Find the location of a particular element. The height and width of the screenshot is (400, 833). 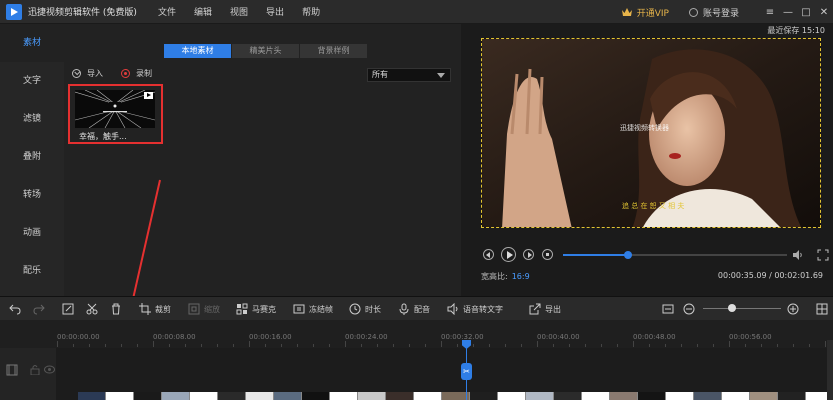

video-clip-strip is located at coordinates (455, 396).